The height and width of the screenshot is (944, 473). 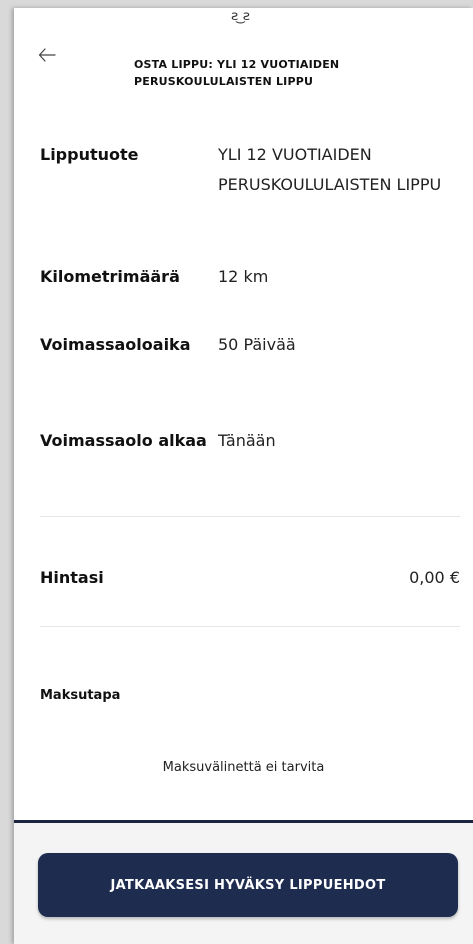 What do you see at coordinates (243, 276) in the screenshot?
I see `detail-value: 12 km` at bounding box center [243, 276].